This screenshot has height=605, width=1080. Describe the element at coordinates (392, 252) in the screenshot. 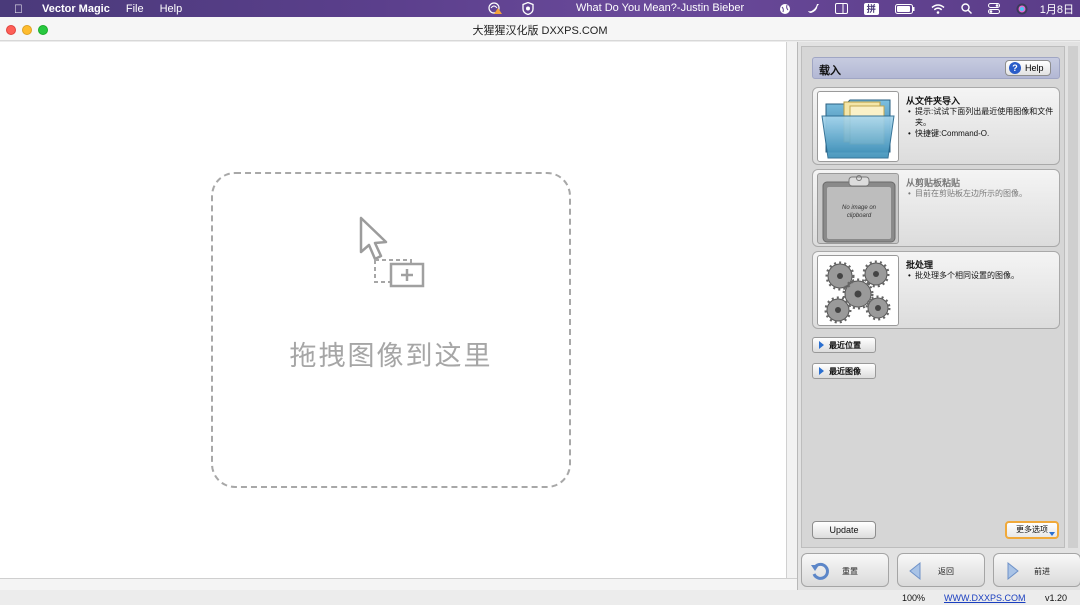

I see `drag-drop-icon` at that location.